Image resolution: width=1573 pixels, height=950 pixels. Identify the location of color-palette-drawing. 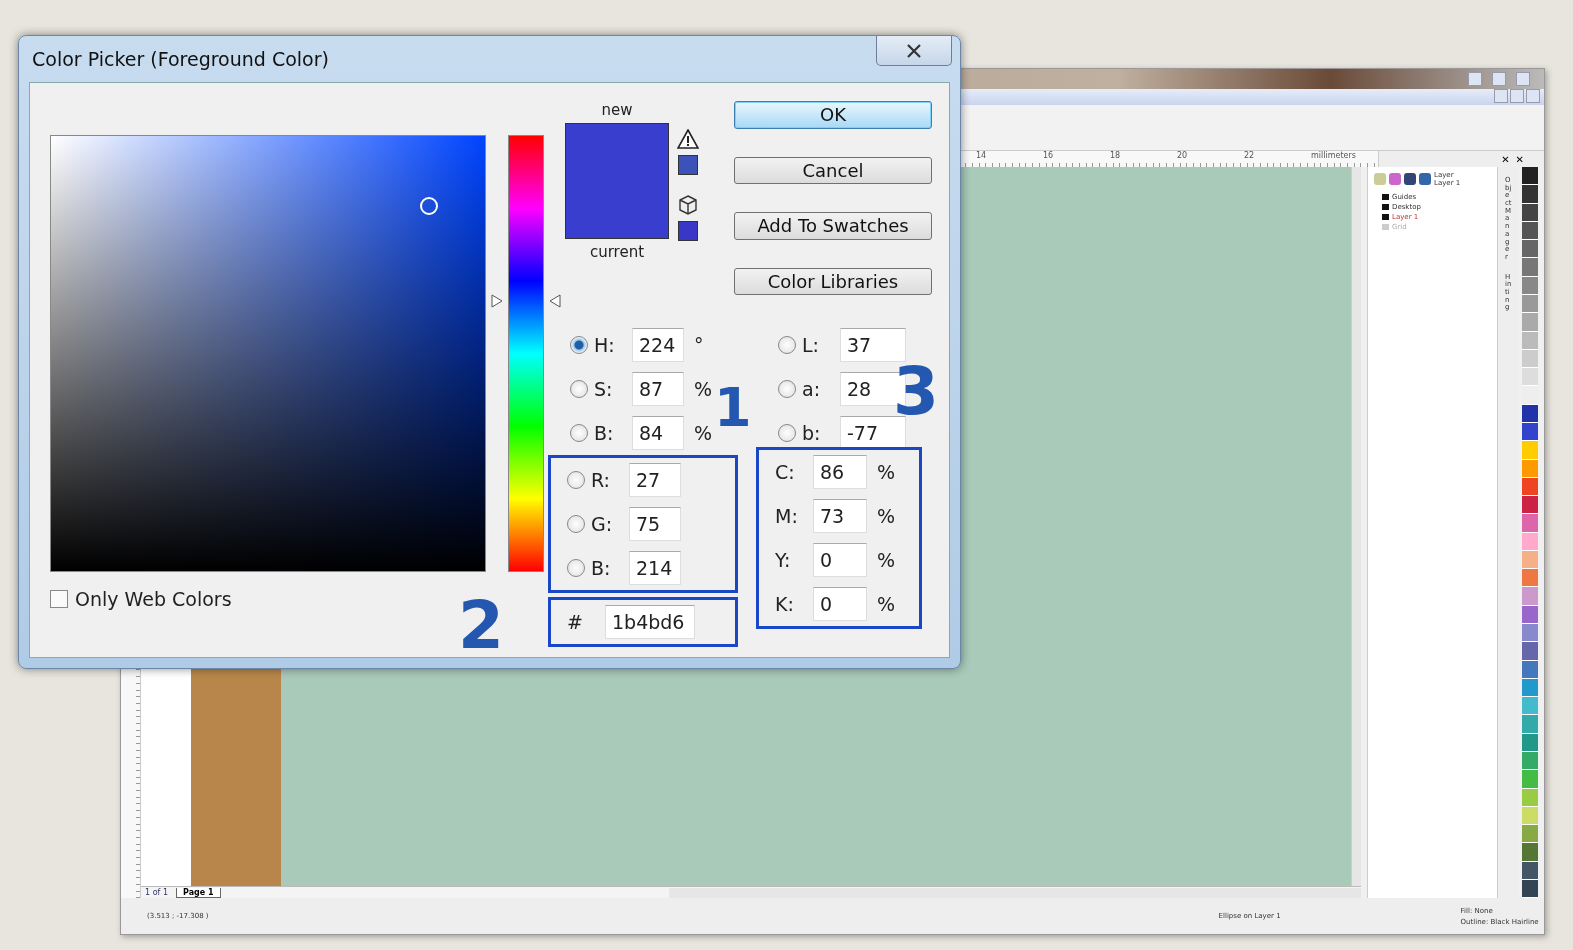
(1530, 532).